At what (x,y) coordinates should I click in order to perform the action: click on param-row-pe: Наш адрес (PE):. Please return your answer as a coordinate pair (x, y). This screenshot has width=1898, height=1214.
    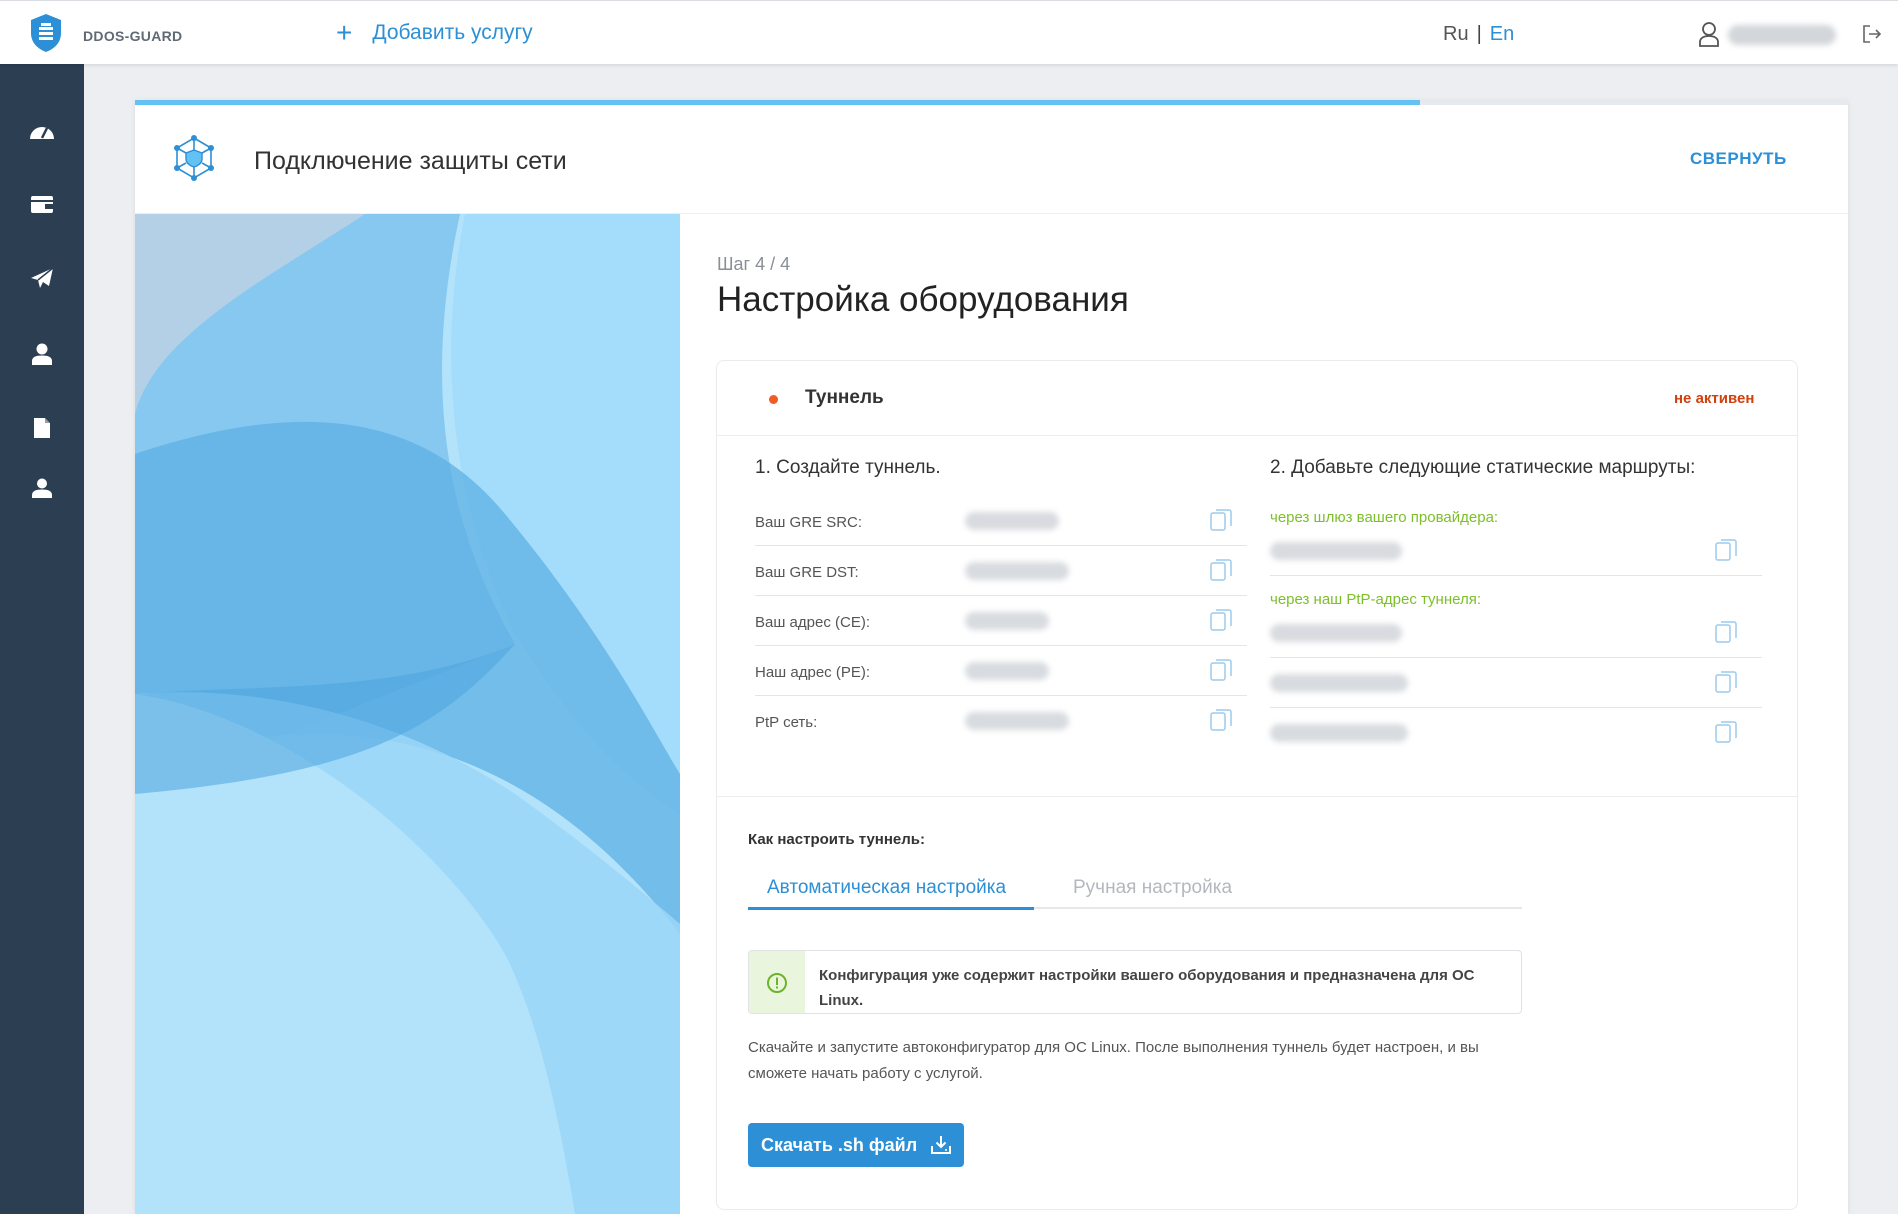
    Looking at the image, I should click on (1001, 671).